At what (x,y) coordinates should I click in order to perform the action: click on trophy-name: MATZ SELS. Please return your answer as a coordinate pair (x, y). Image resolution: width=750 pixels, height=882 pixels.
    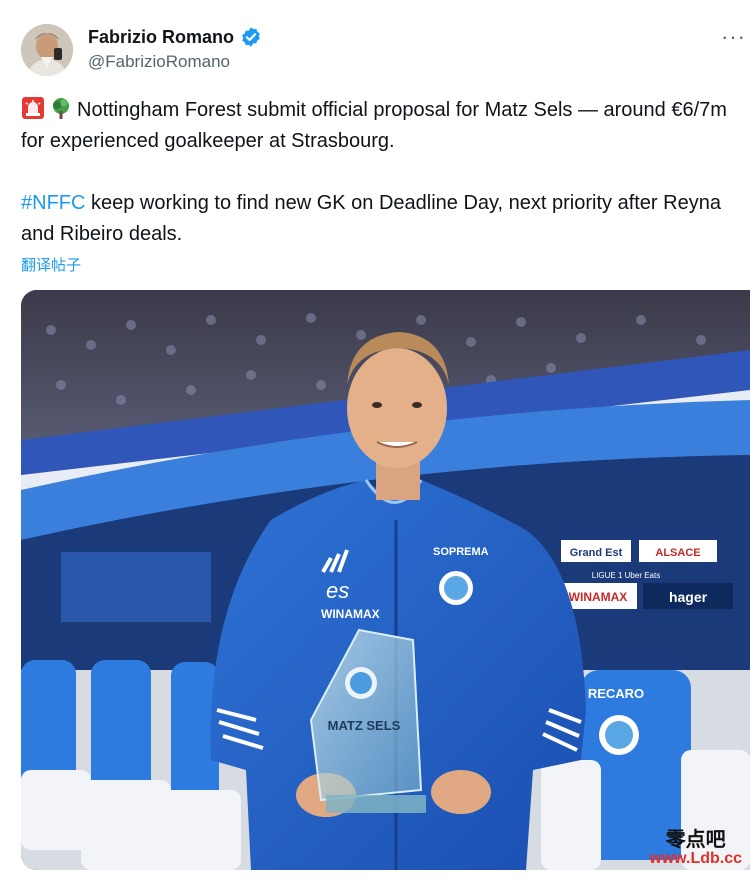
    Looking at the image, I should click on (364, 725).